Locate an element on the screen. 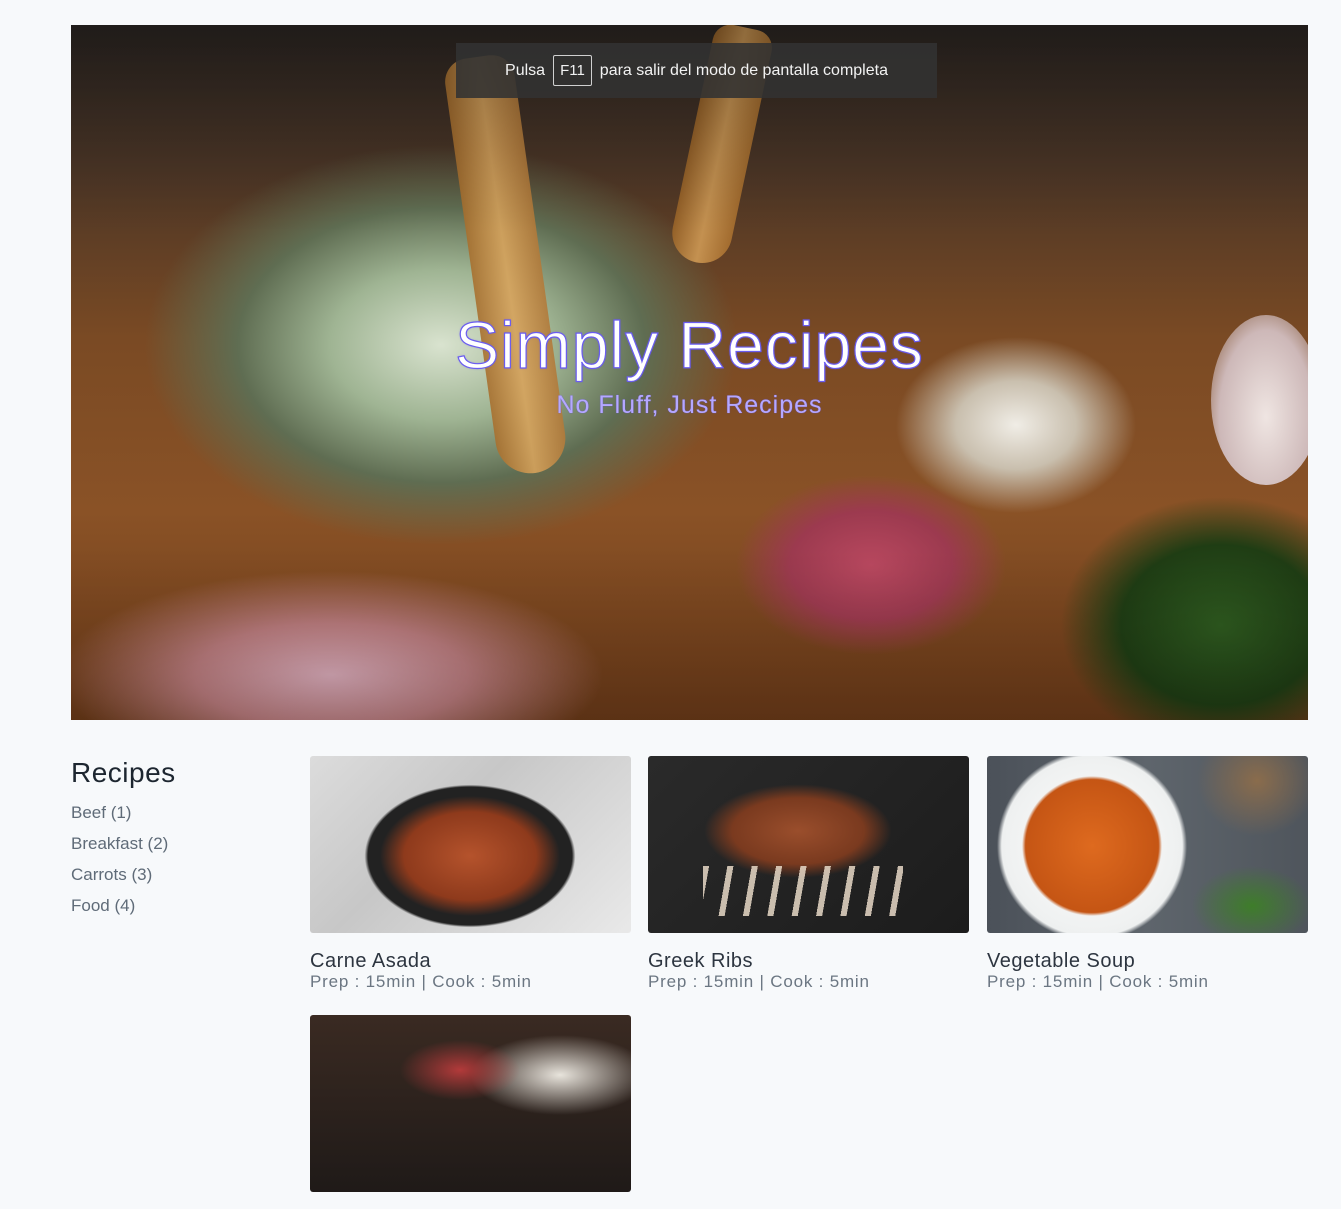  recipe-title: Greek Ribs is located at coordinates (808, 961).